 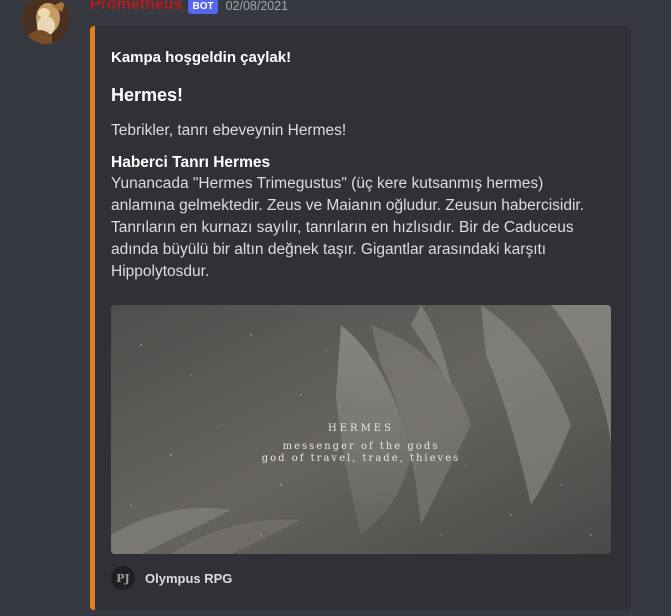 I want to click on embed-field-name: Haberci Tanrı Hermes, so click(x=191, y=162).